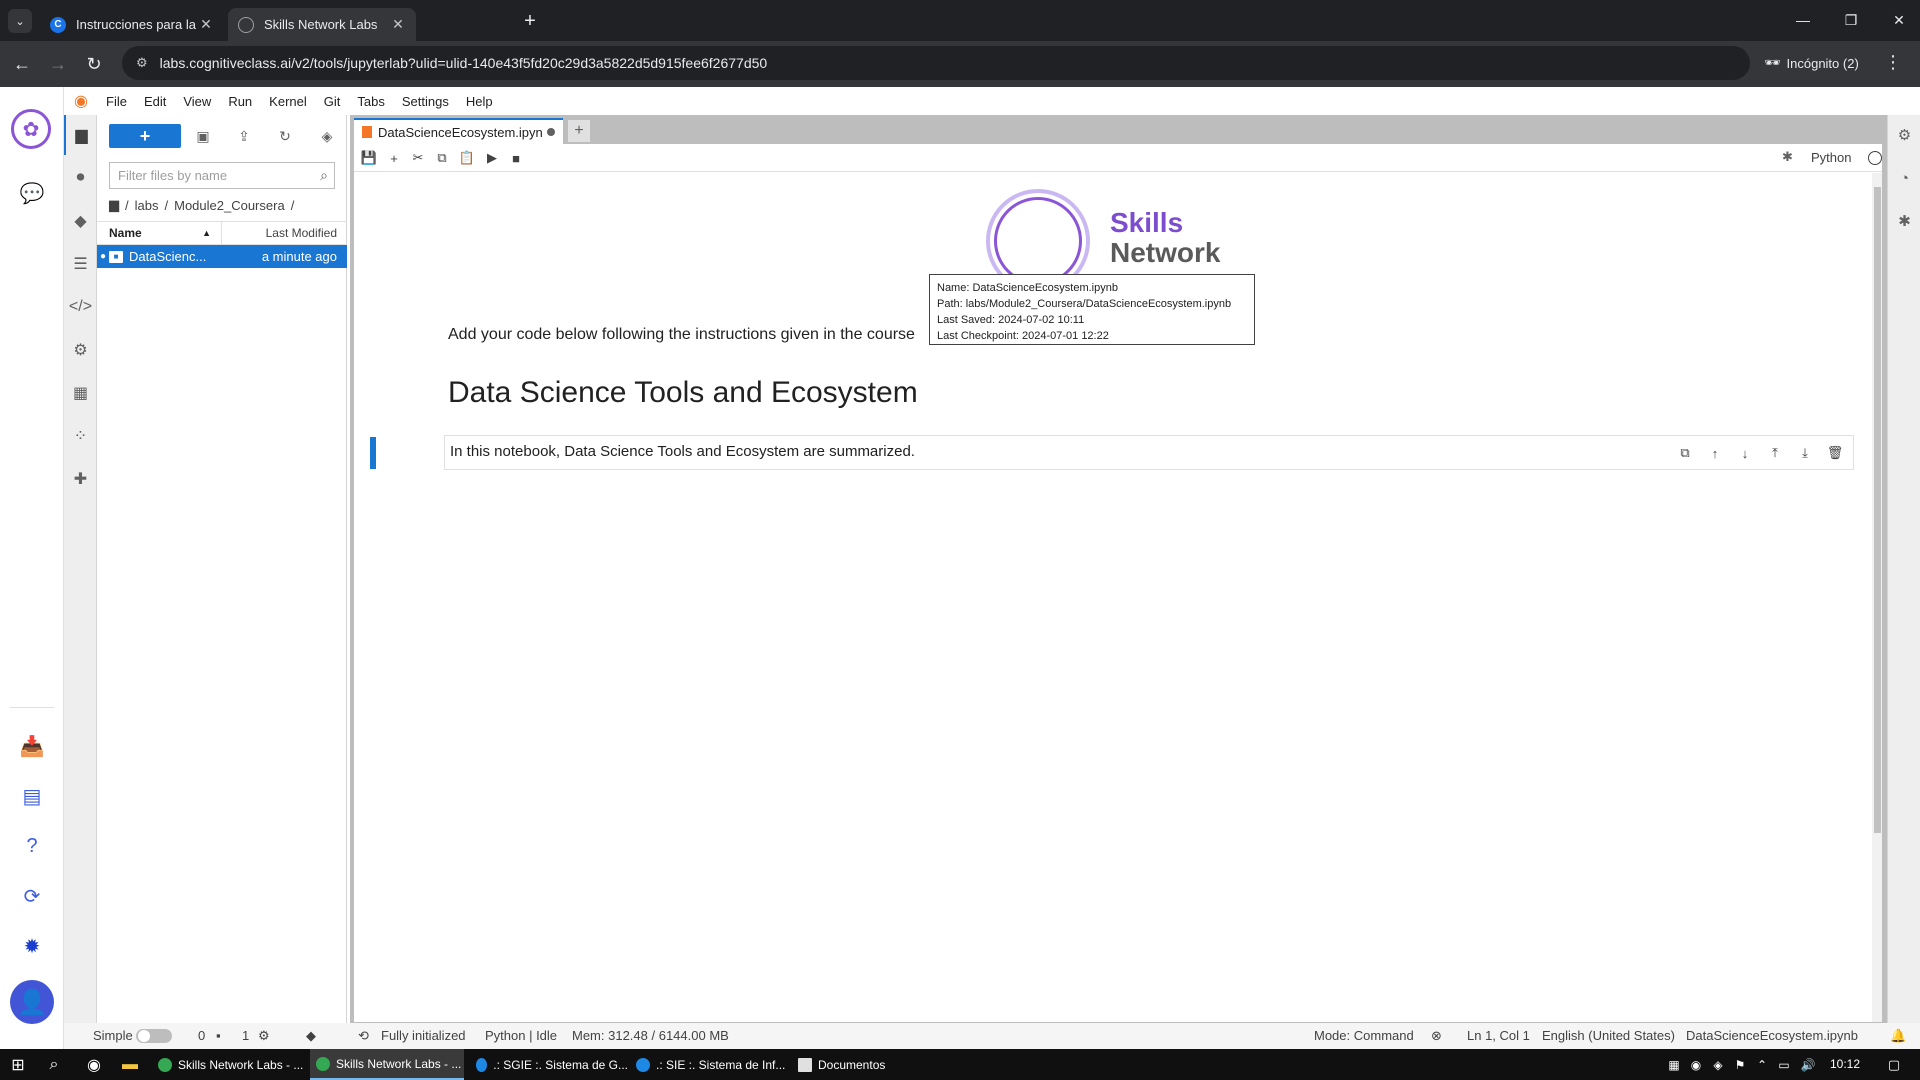 This screenshot has width=1920, height=1080. What do you see at coordinates (18, 1065) in the screenshot?
I see `windows-start-icon: ⊞` at bounding box center [18, 1065].